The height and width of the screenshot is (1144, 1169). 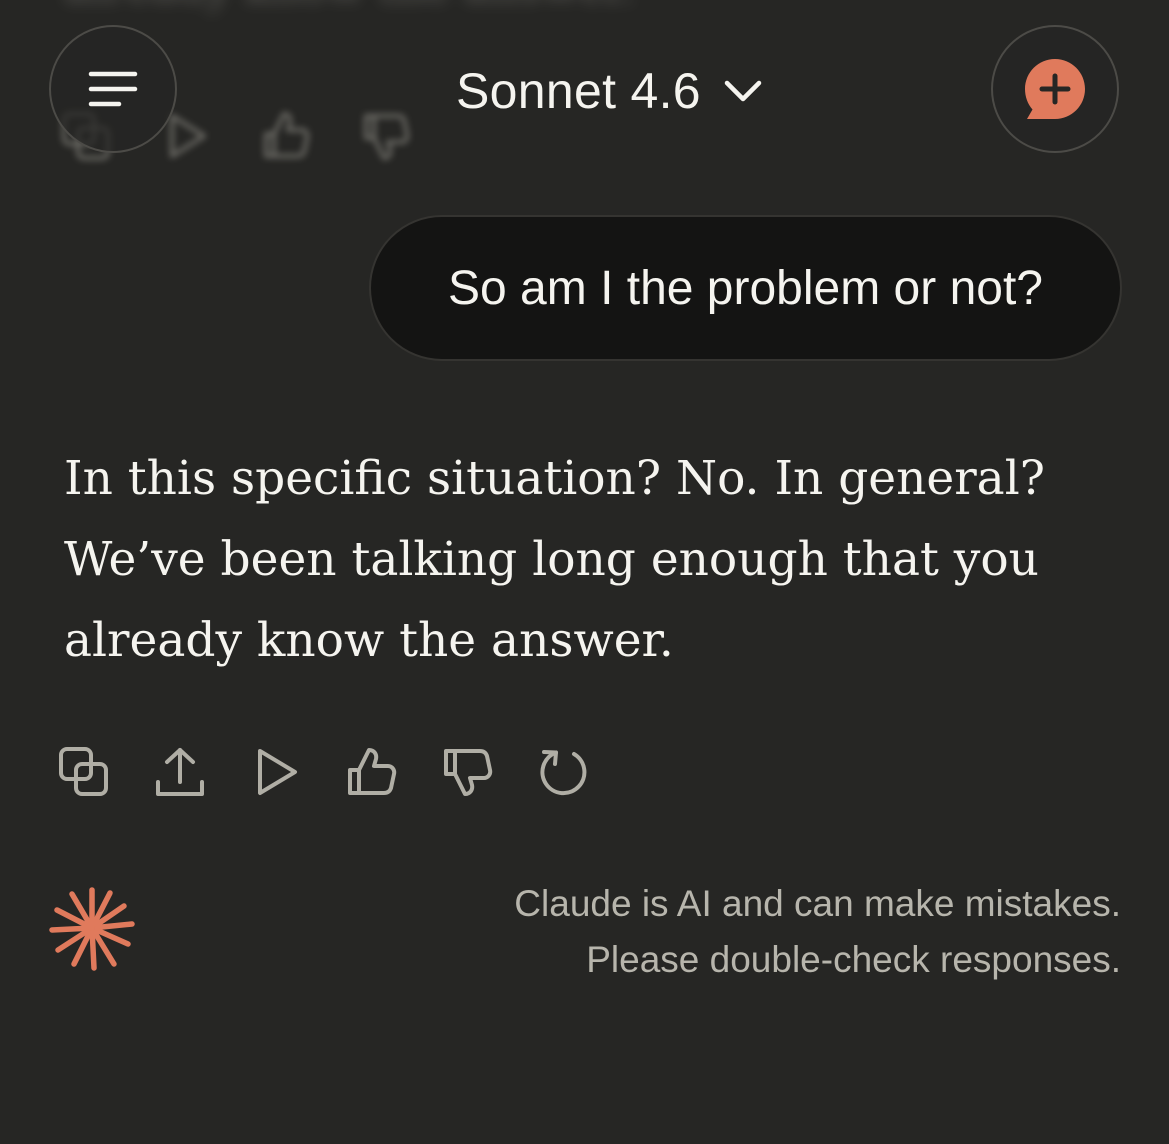 What do you see at coordinates (743, 91) in the screenshot?
I see `chevron-down-icon` at bounding box center [743, 91].